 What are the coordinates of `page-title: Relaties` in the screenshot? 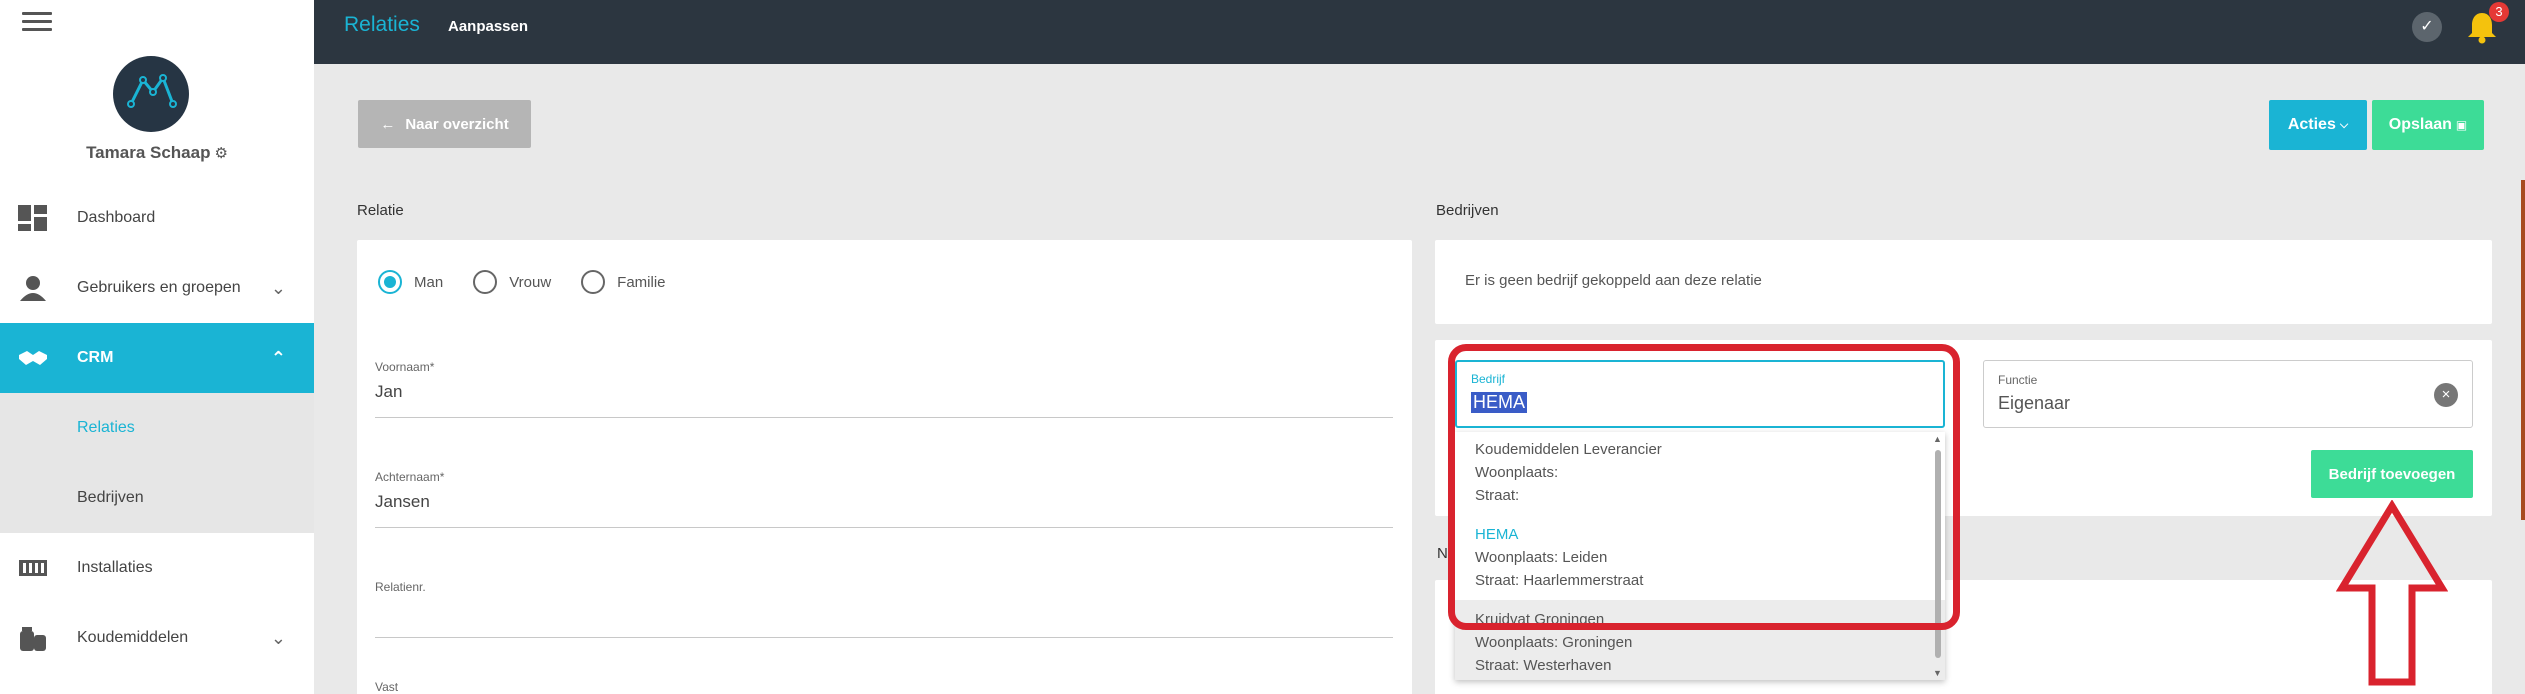 It's located at (382, 25).